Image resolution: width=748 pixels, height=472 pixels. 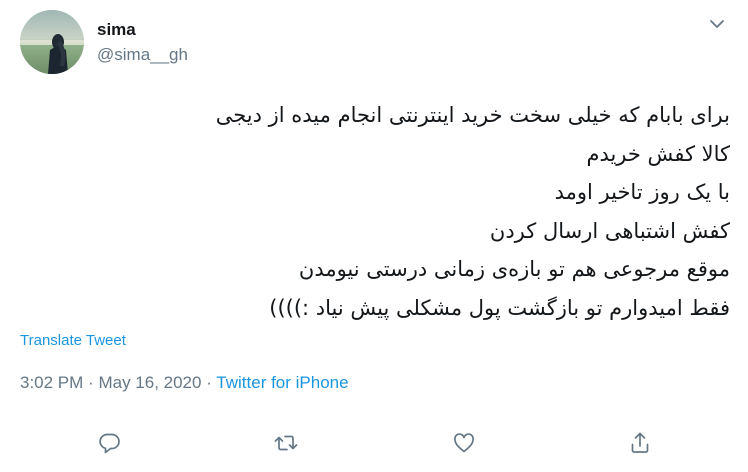 What do you see at coordinates (51, 382) in the screenshot?
I see `tweet-time: 3:02 PM` at bounding box center [51, 382].